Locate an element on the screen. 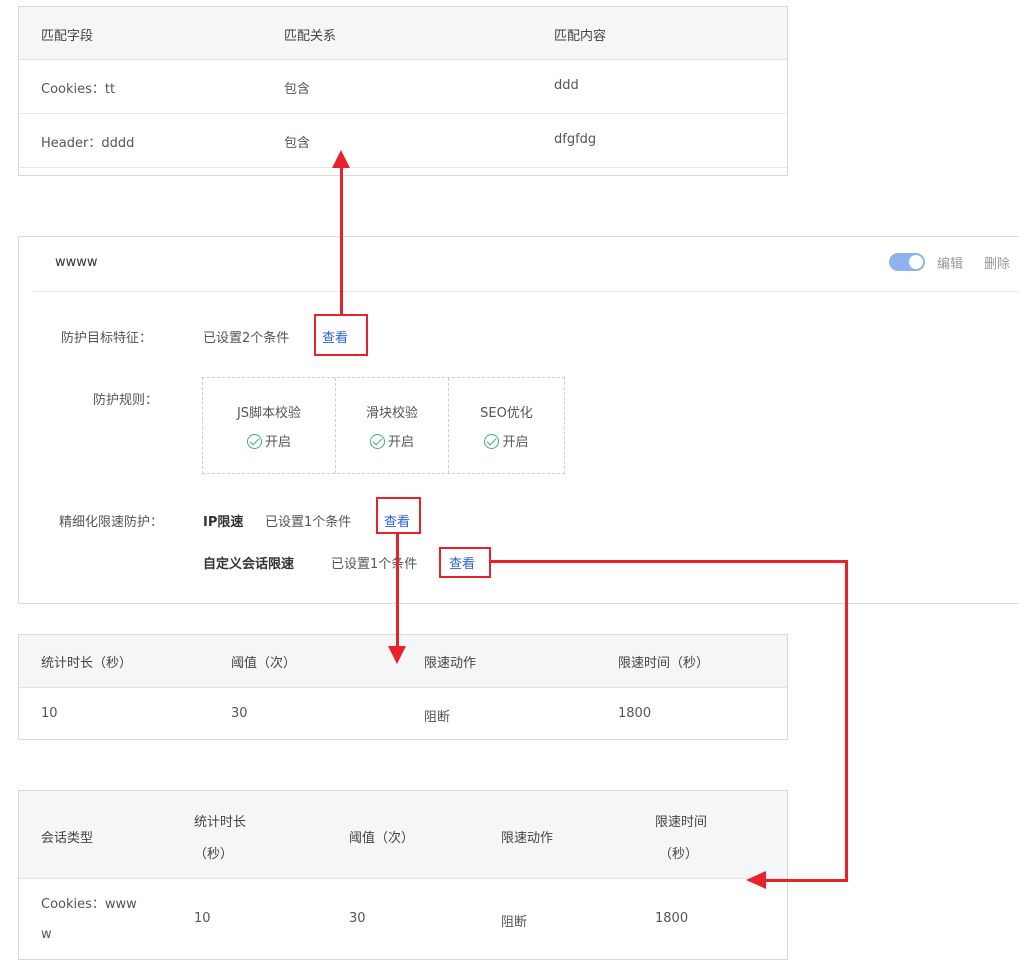 The width and height of the screenshot is (1019, 968). target-feature-value: 已设置2个条件 is located at coordinates (246, 338).